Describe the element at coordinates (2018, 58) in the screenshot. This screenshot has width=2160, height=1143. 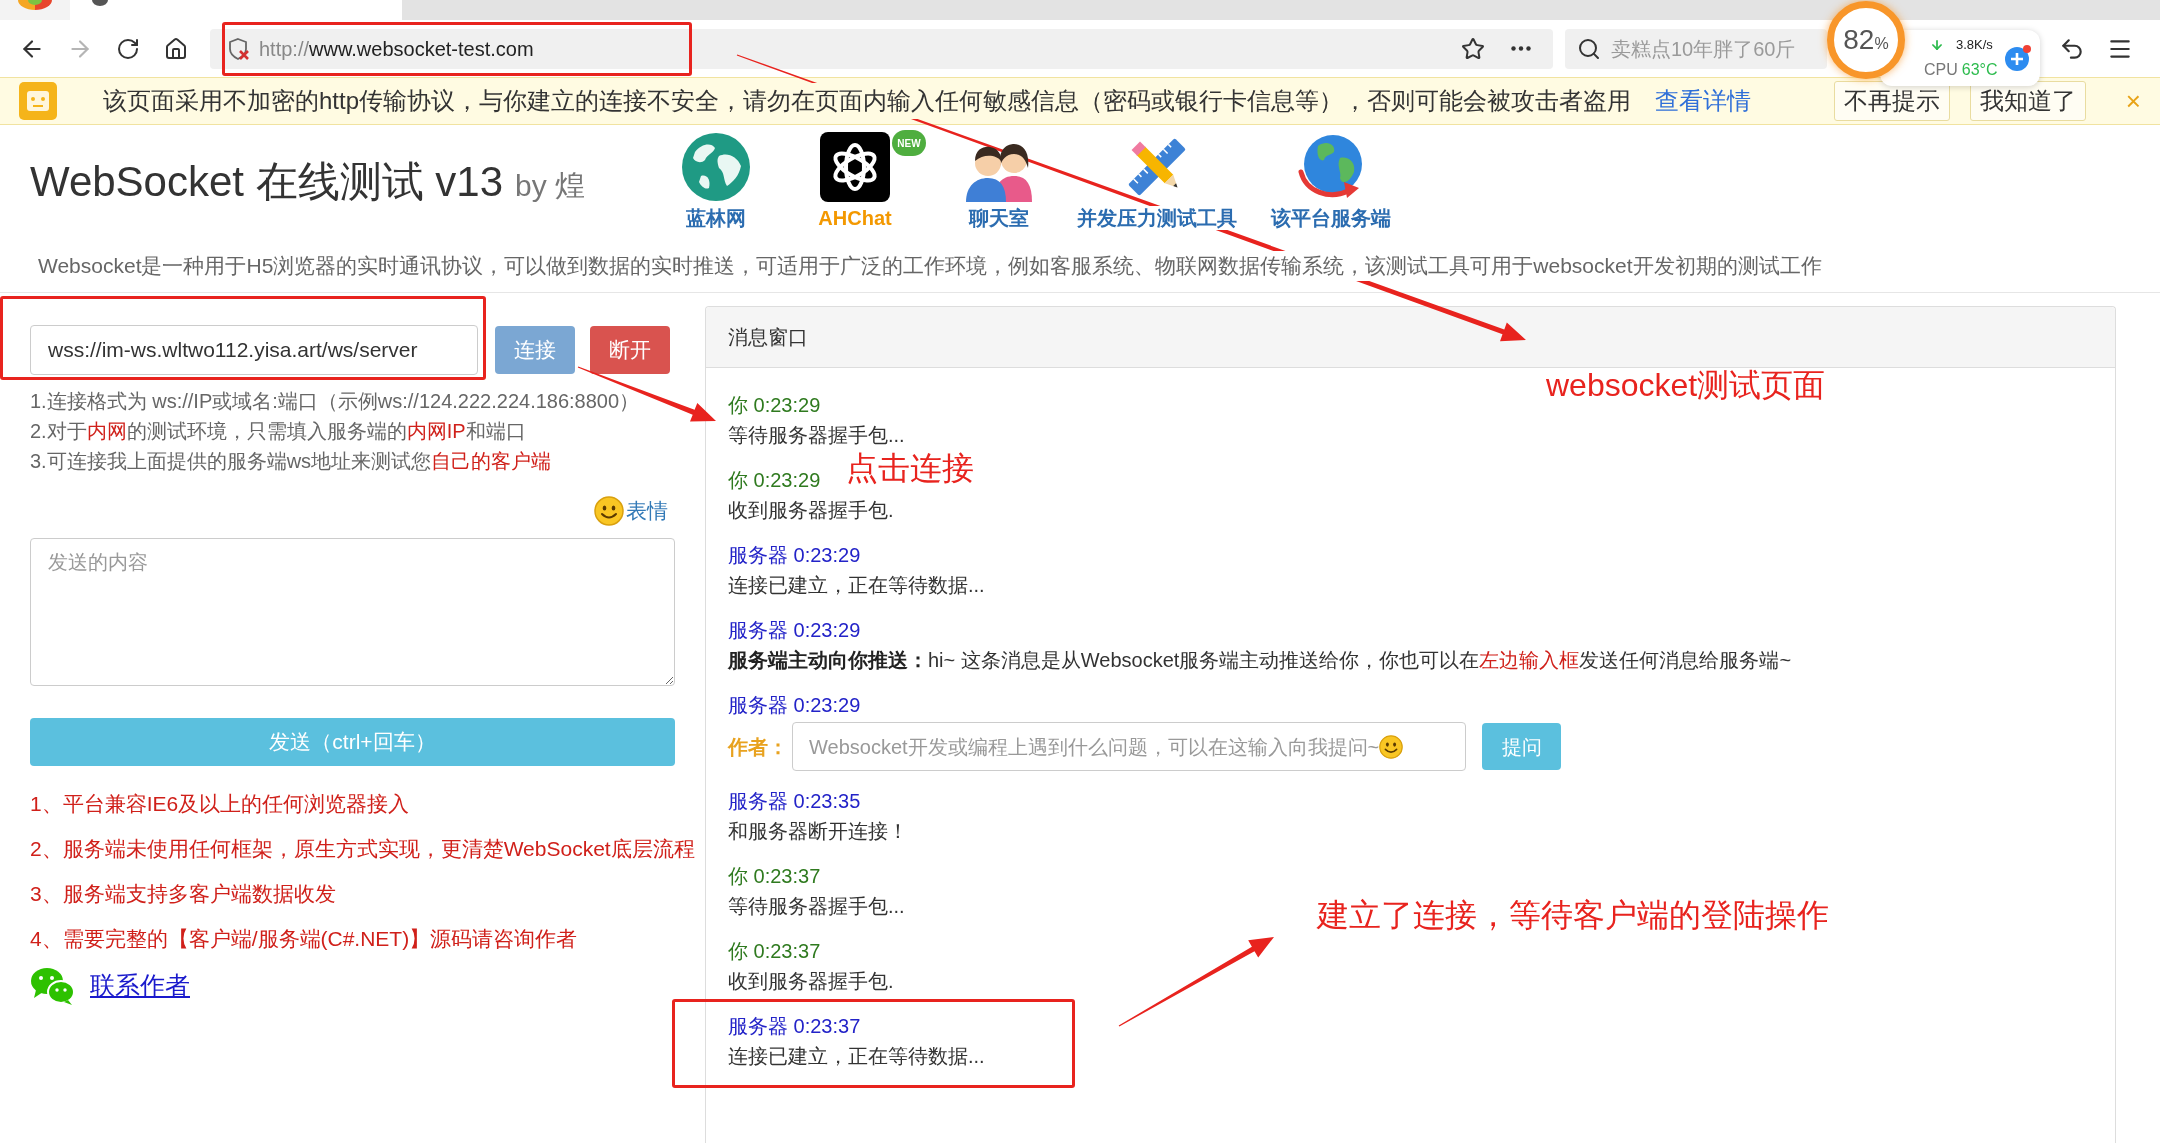
I see `plus-icon` at that location.